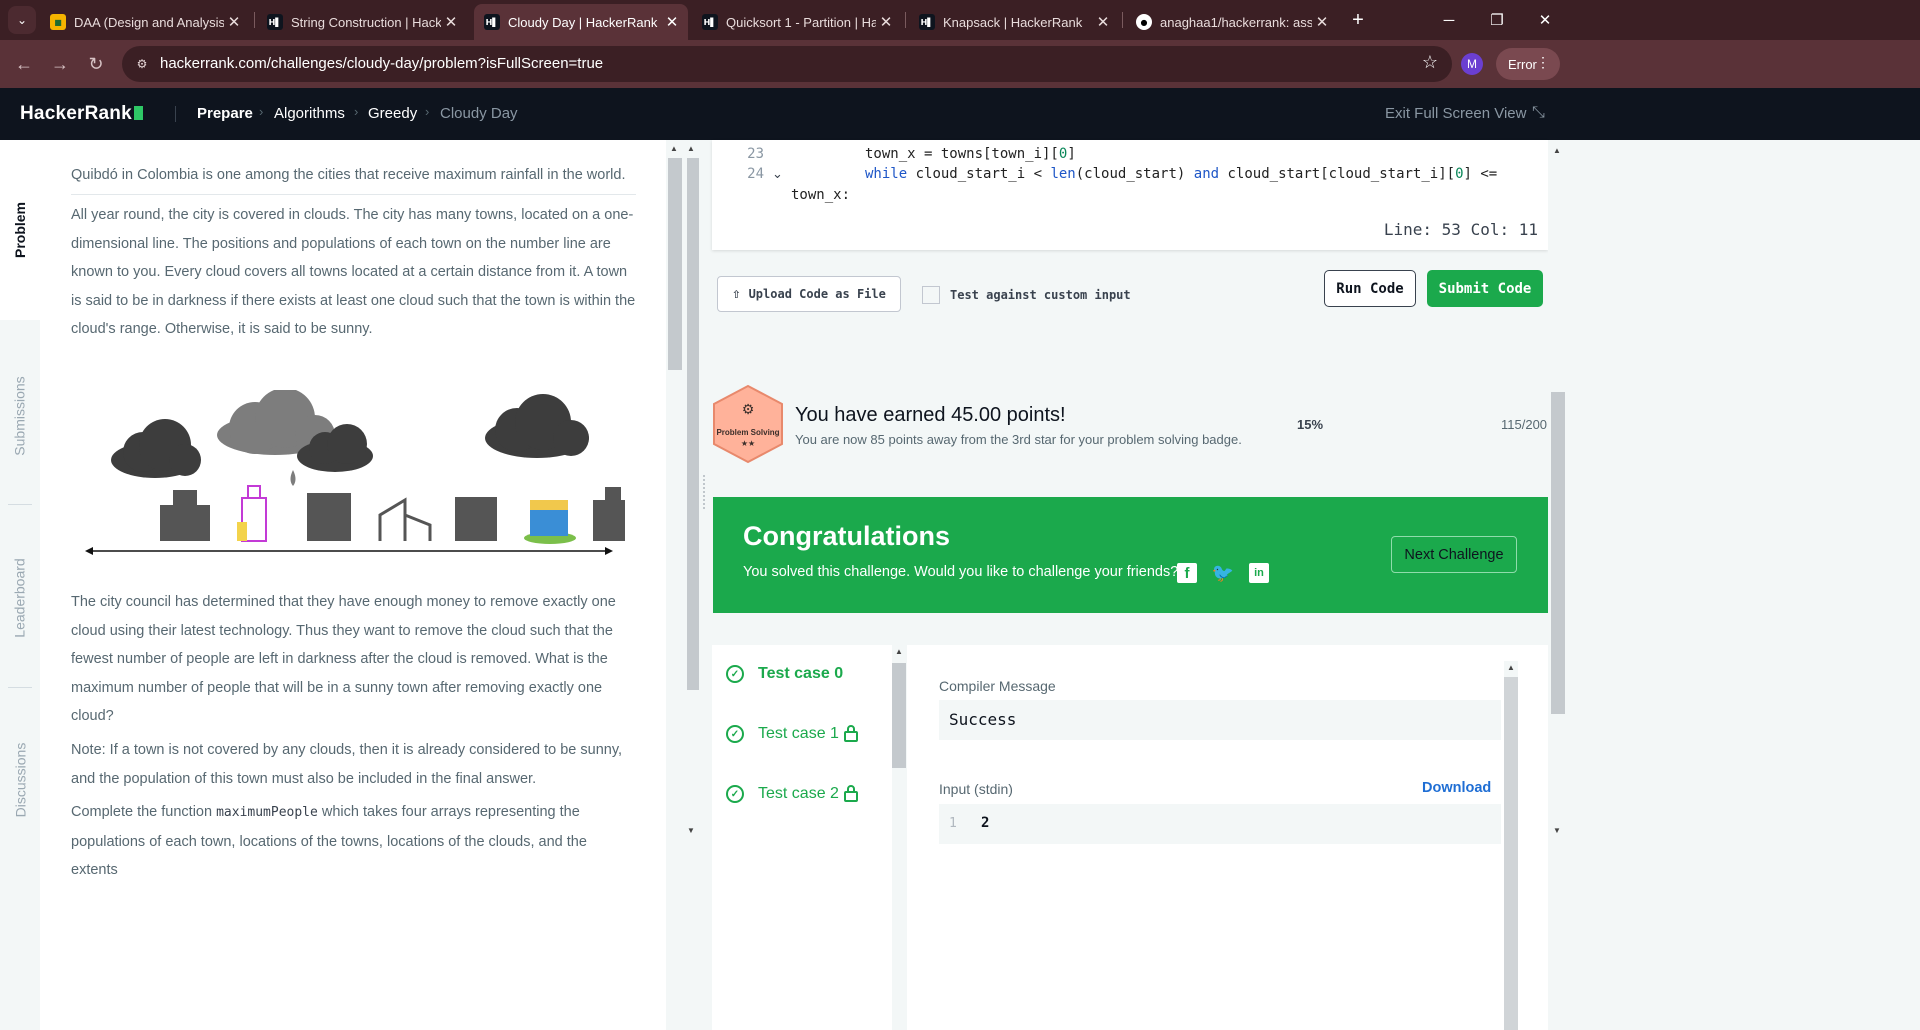 The width and height of the screenshot is (1920, 1030). I want to click on bookmark-star-icon: ☆, so click(1430, 62).